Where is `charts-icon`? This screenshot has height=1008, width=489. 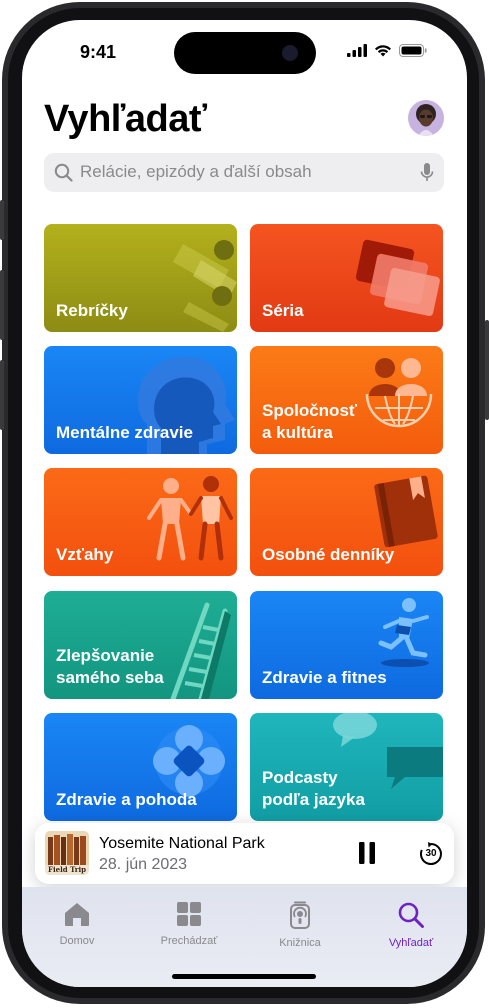 charts-icon is located at coordinates (205, 286).